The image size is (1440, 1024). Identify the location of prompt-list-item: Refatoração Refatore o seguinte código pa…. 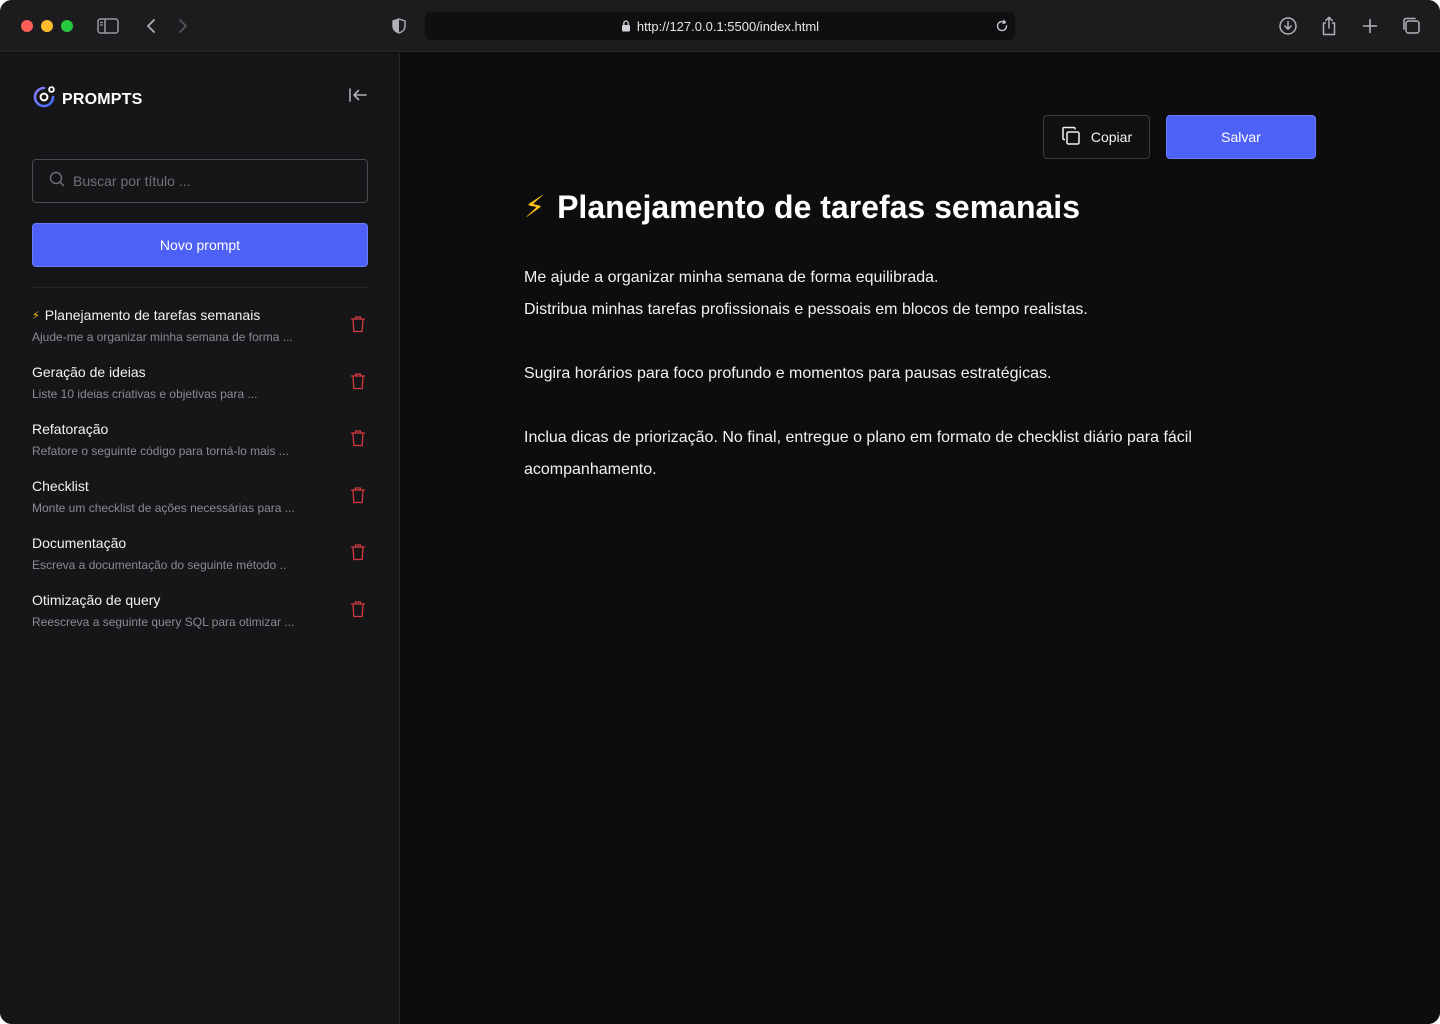
(200, 447).